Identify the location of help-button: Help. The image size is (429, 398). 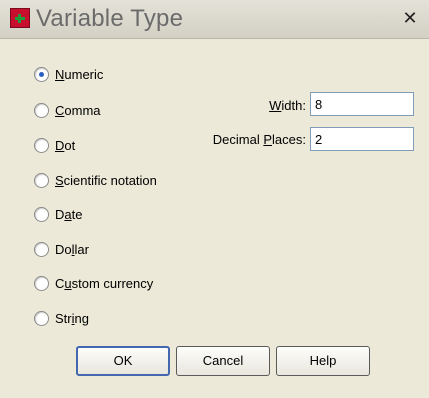
(323, 361).